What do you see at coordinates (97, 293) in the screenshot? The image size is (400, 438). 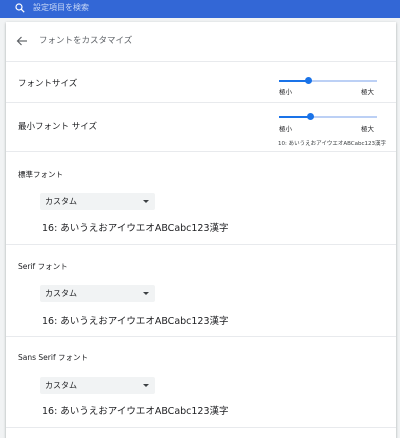 I see `serif-font-select: カスタム` at bounding box center [97, 293].